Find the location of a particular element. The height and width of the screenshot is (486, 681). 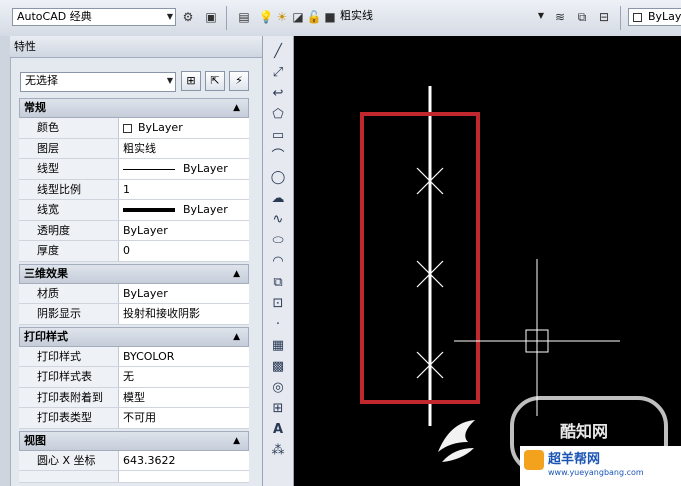

region-icon: ◎ is located at coordinates (278, 388).